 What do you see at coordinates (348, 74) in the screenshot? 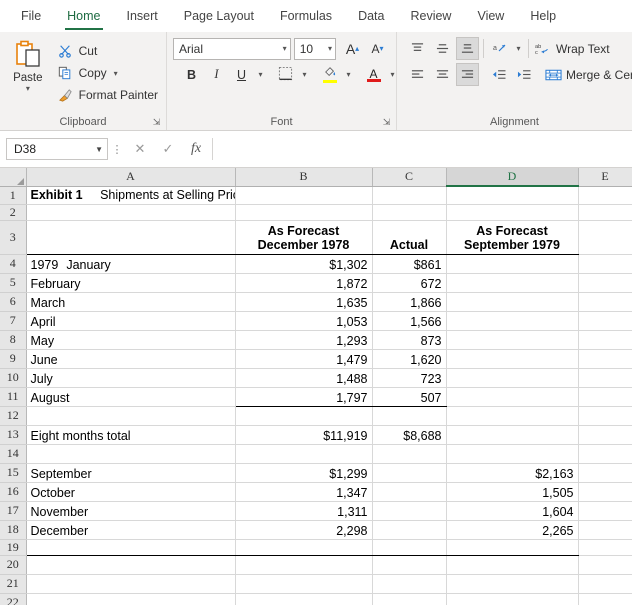
I see `fill-color-dropdown: ▾` at bounding box center [348, 74].